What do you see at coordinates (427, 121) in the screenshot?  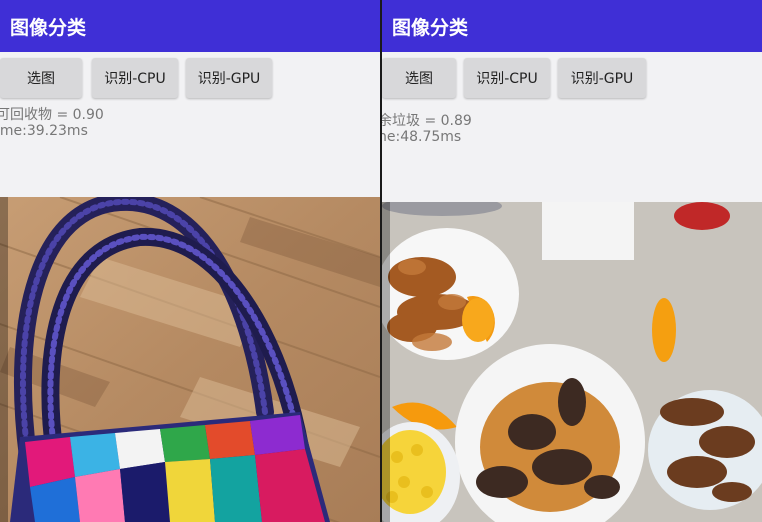 I see `classification-result: 余垃圾 = 0.89` at bounding box center [427, 121].